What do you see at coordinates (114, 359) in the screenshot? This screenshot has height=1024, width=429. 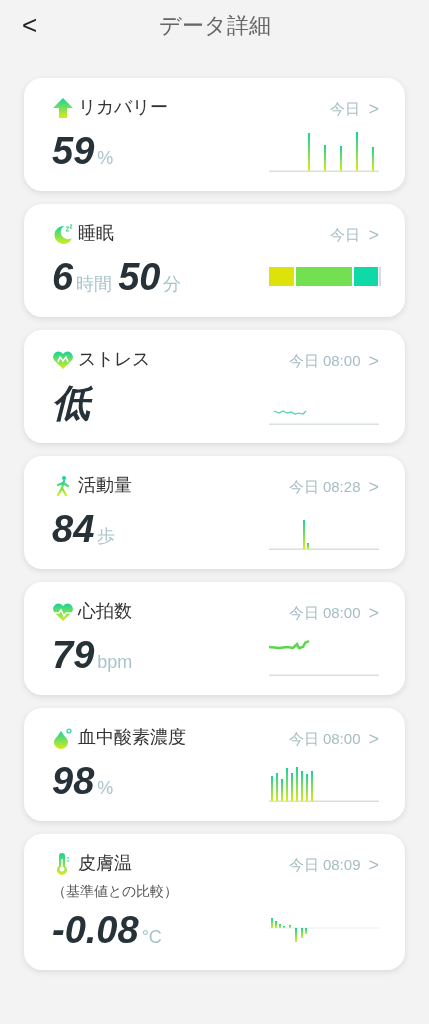 I see `card-title: ストレス` at bounding box center [114, 359].